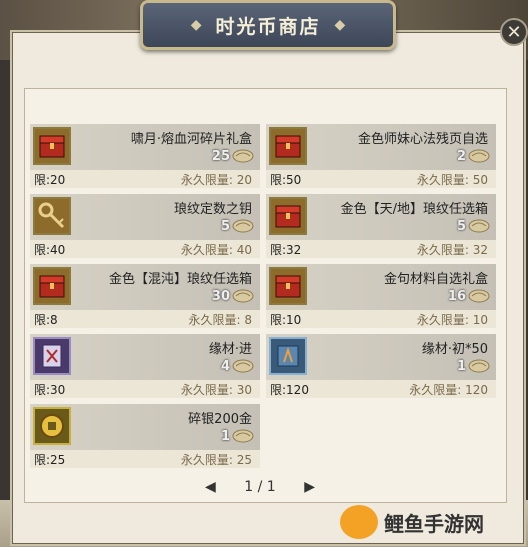  I want to click on shop-item: 金色师妹心法残页自选 2 限:50 永久限量: 50, so click(381, 156).